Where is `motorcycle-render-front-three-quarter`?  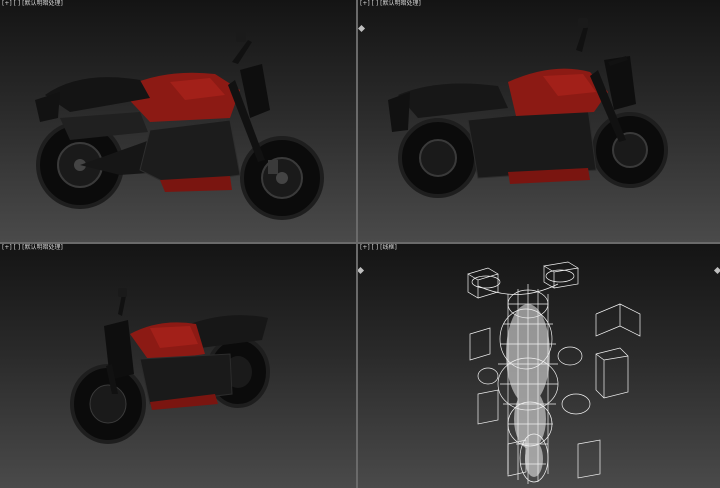 motorcycle-render-front-three-quarter is located at coordinates (170, 366).